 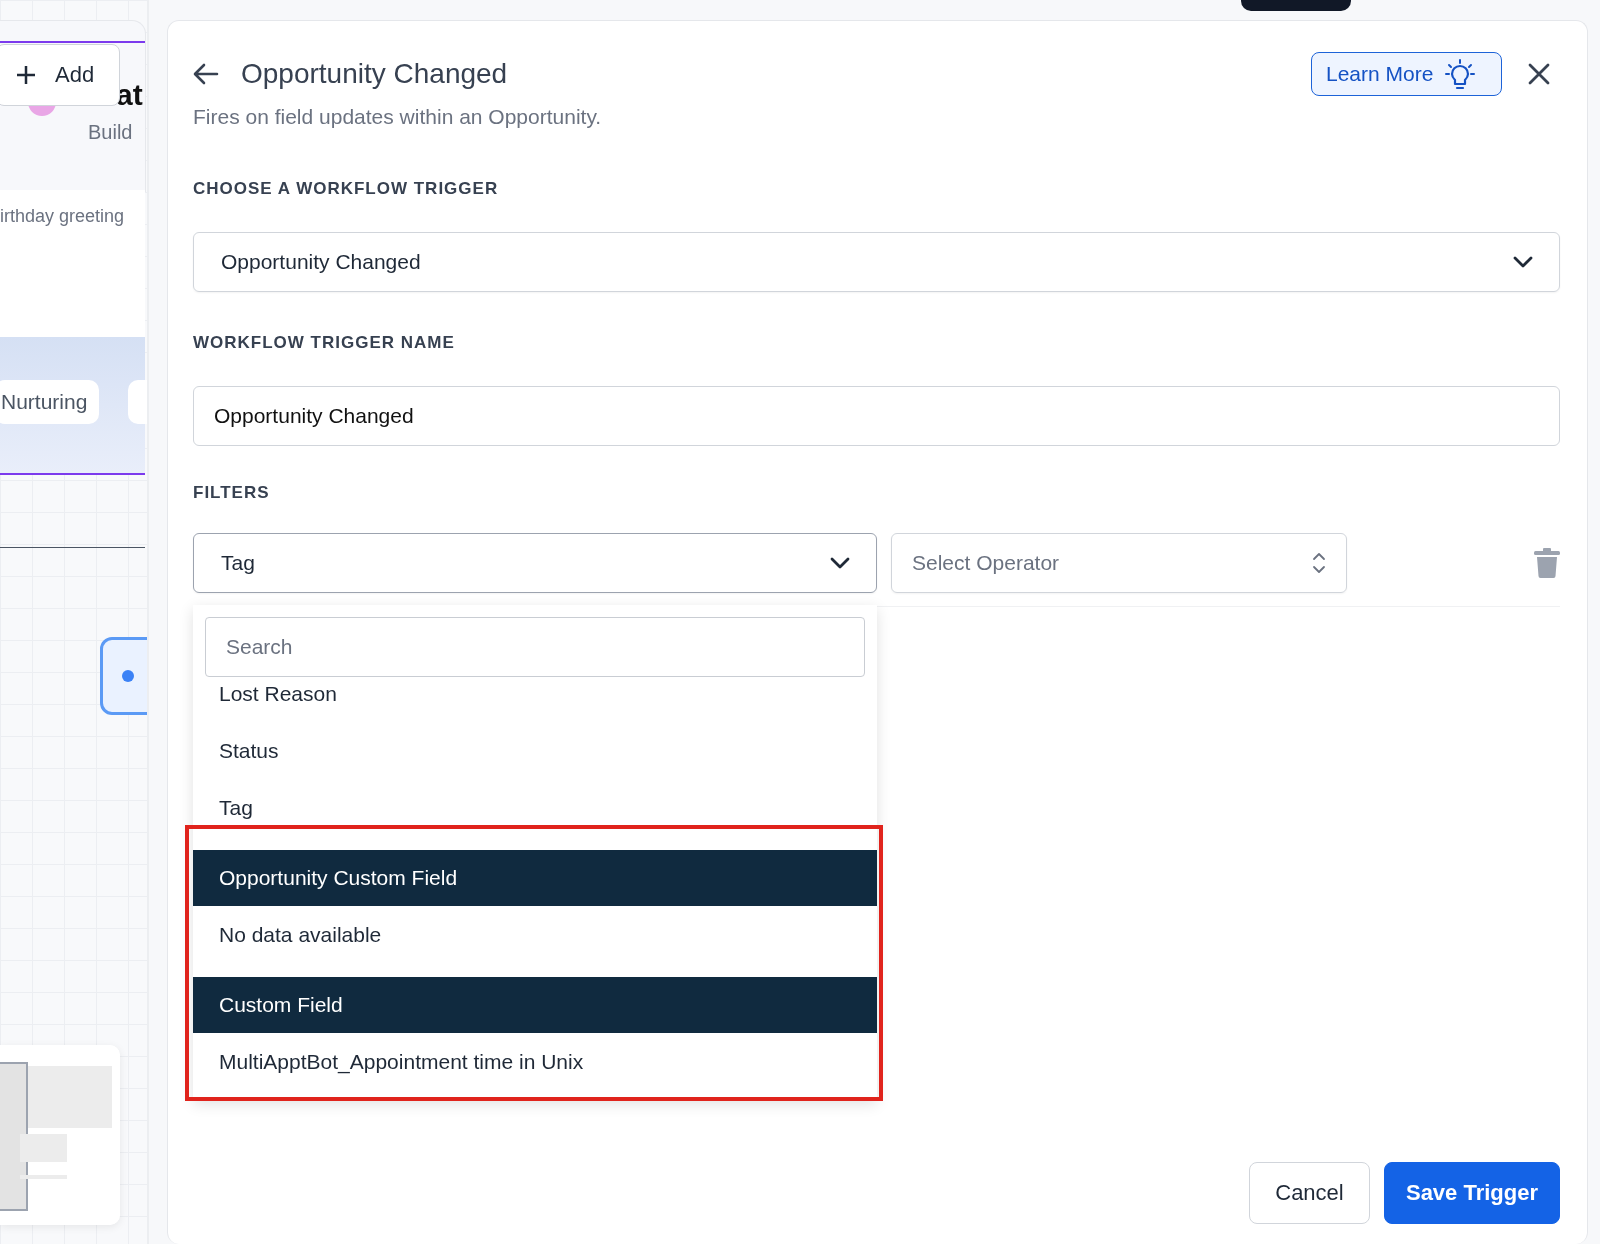 I want to click on panel-title: Opportunity Changed, so click(x=374, y=74).